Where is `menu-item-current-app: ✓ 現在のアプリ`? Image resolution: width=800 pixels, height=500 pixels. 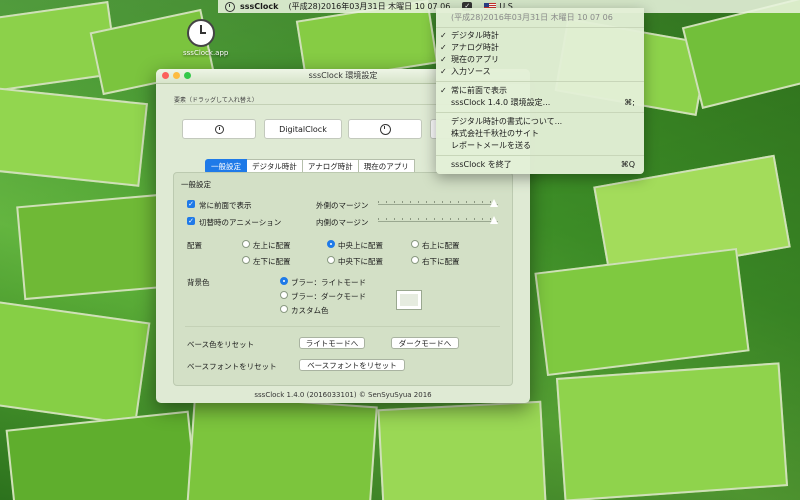 menu-item-current-app: ✓ 現在のアプリ is located at coordinates (540, 59).